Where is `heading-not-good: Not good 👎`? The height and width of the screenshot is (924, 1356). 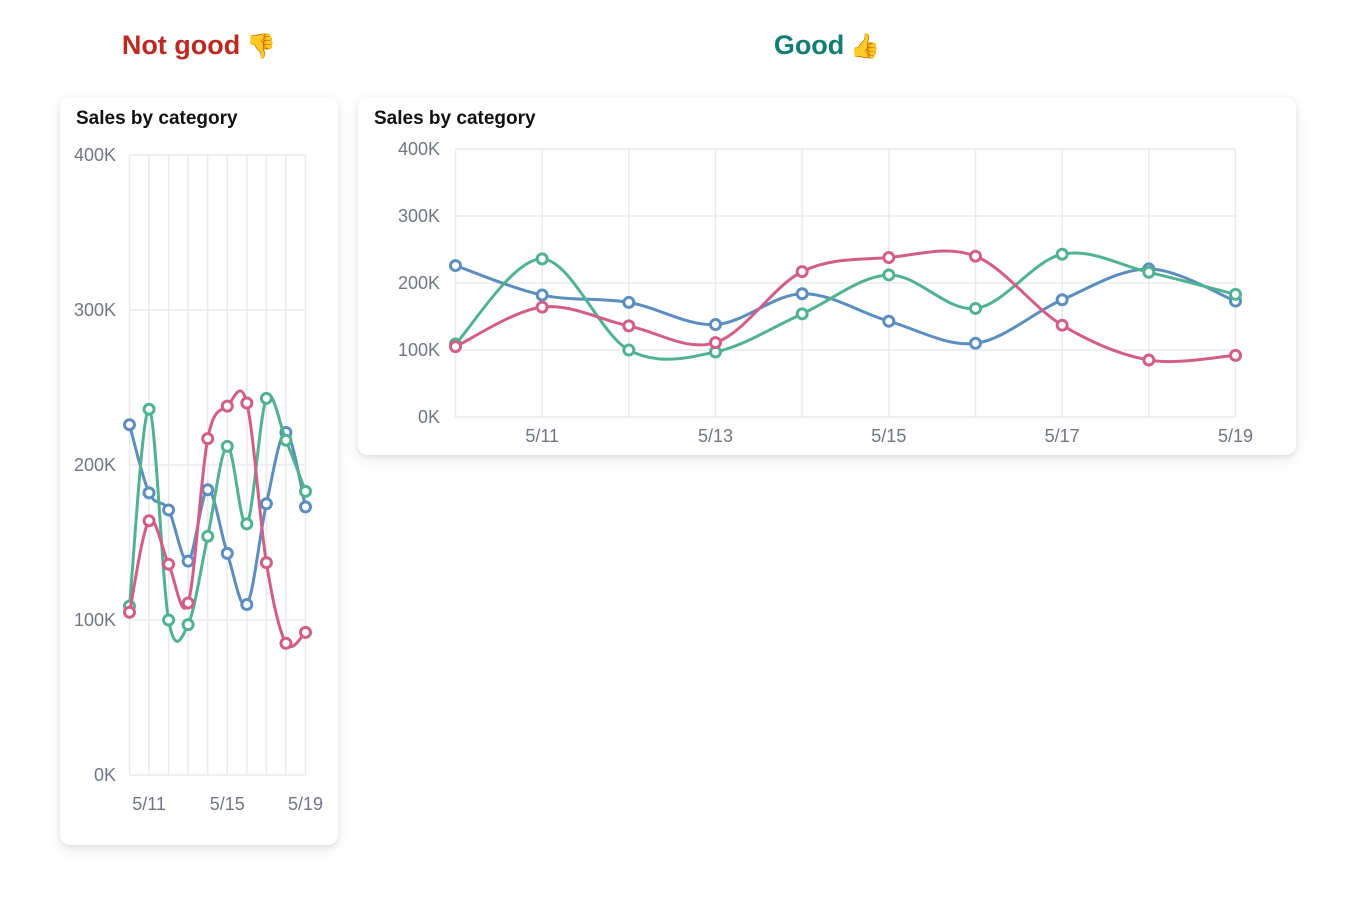 heading-not-good: Not good 👎 is located at coordinates (199, 45).